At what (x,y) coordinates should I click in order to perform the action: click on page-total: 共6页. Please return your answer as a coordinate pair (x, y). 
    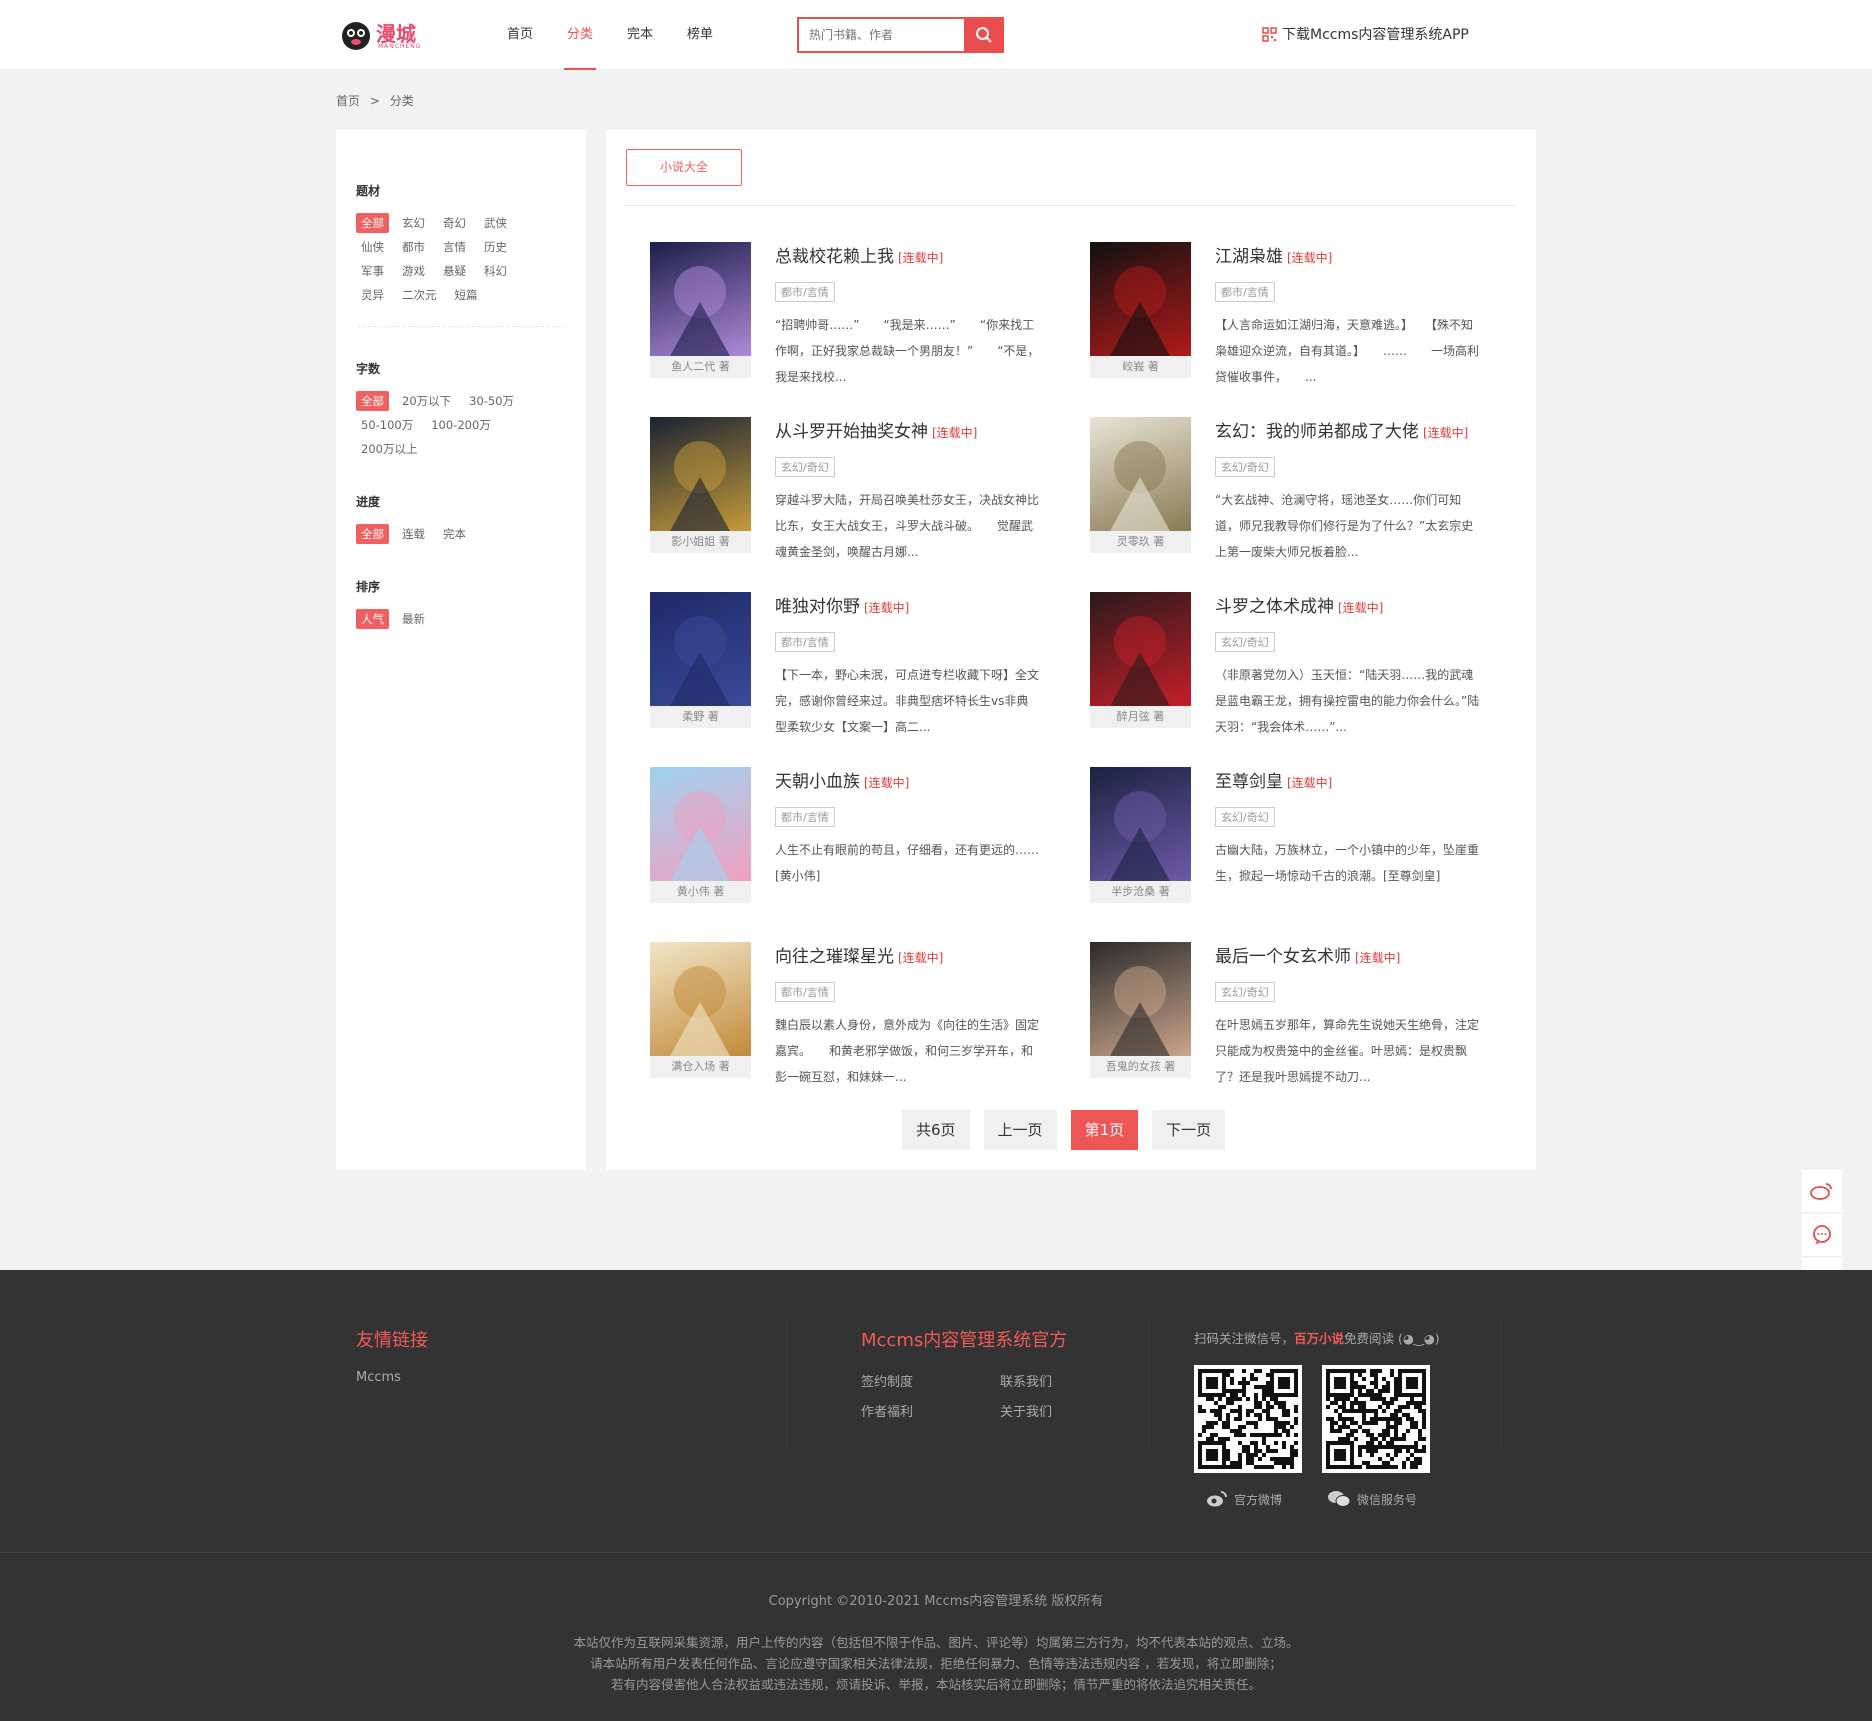
    Looking at the image, I should click on (936, 1130).